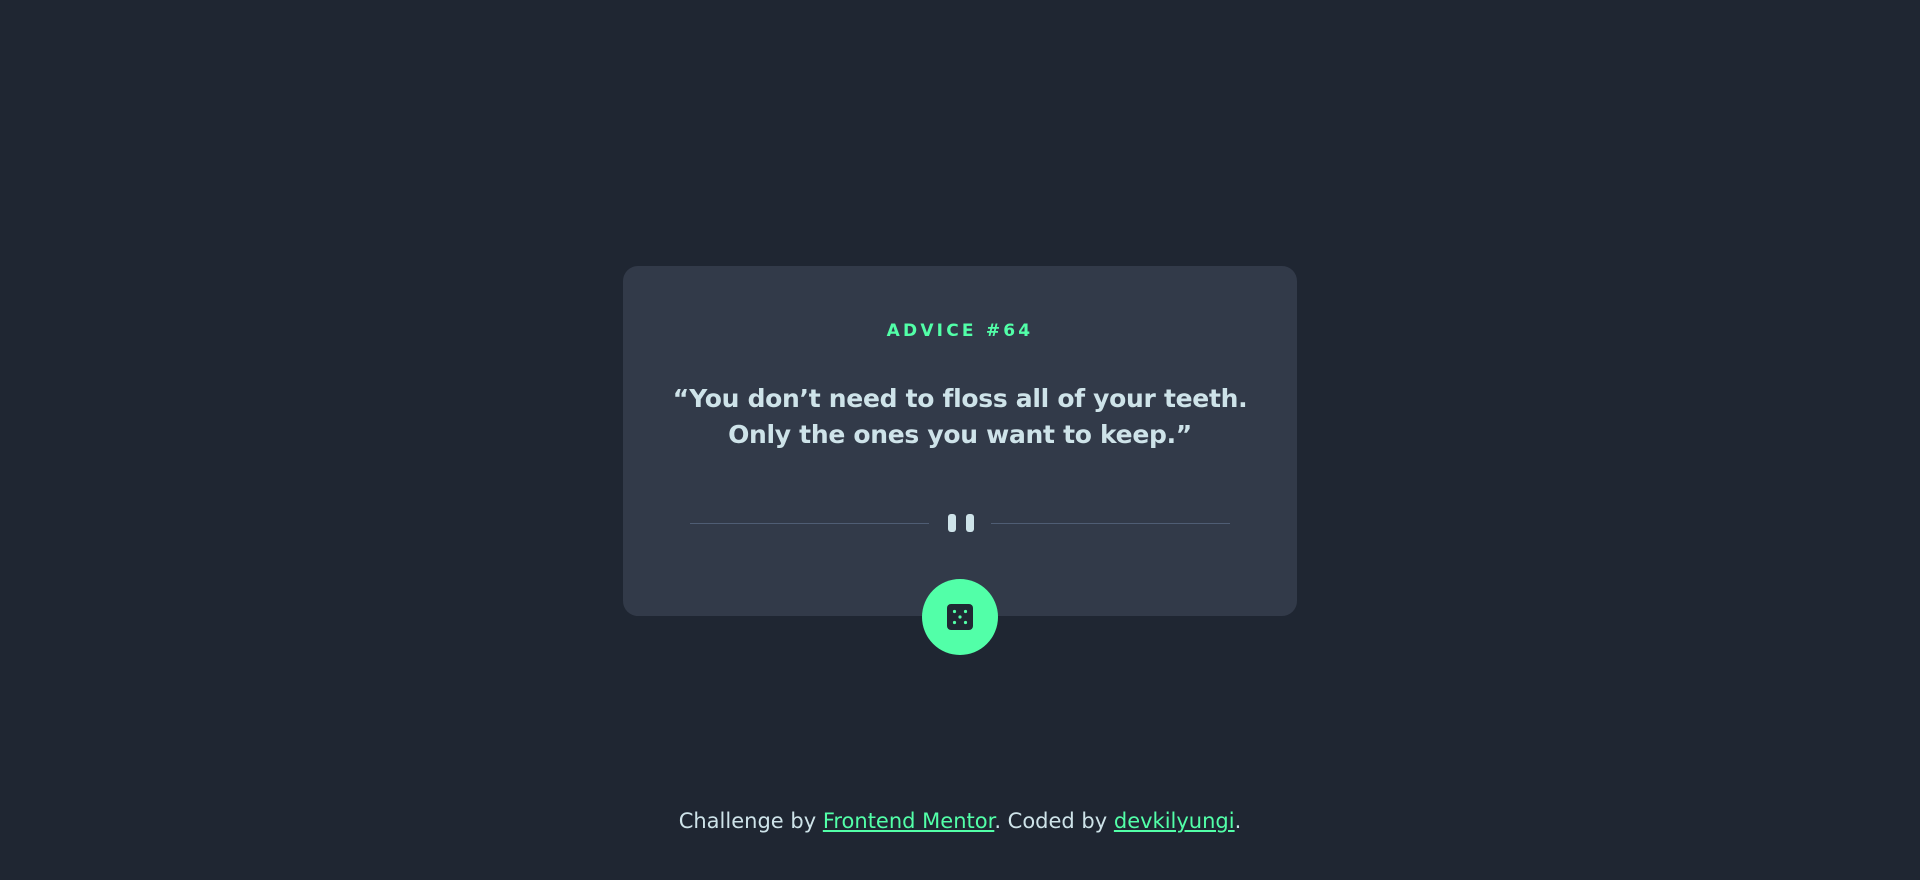 This screenshot has width=1920, height=880. Describe the element at coordinates (809, 523) in the screenshot. I see `divider-line-left` at that location.